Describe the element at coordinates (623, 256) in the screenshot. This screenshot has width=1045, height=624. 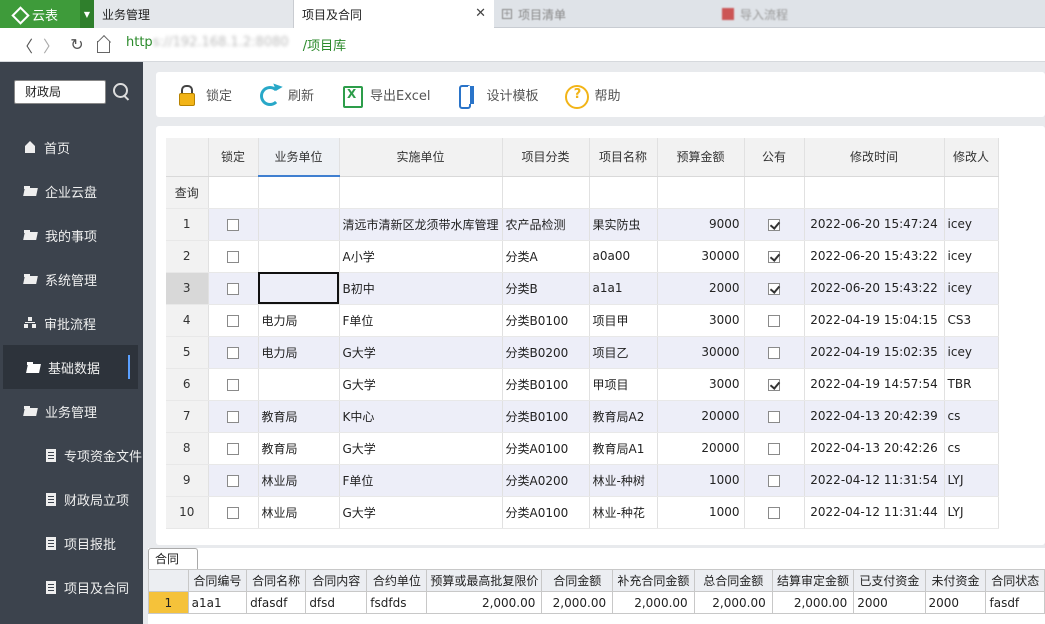
I see `cell-project-name: a0a00` at that location.